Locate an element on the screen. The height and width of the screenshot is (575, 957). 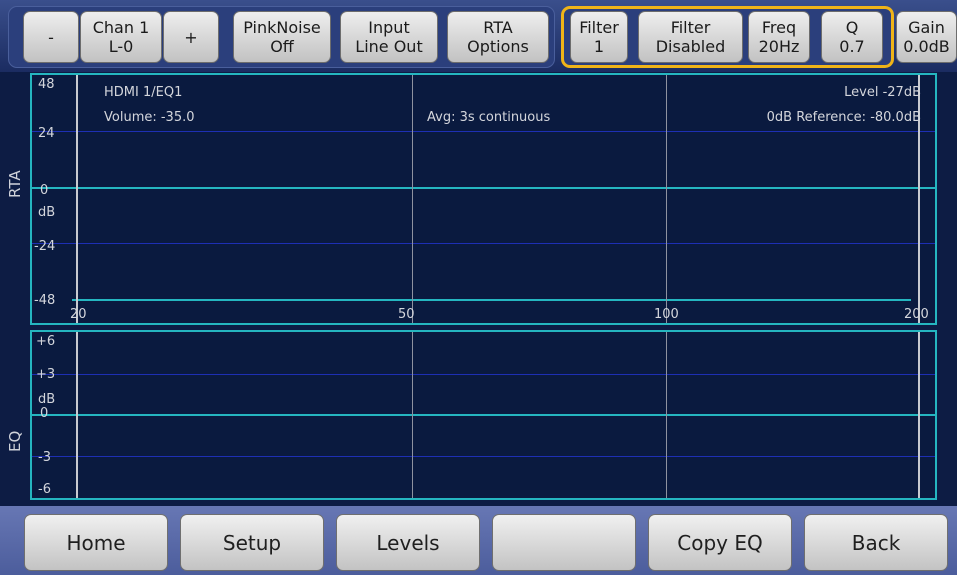
plus-label: + is located at coordinates (191, 37).